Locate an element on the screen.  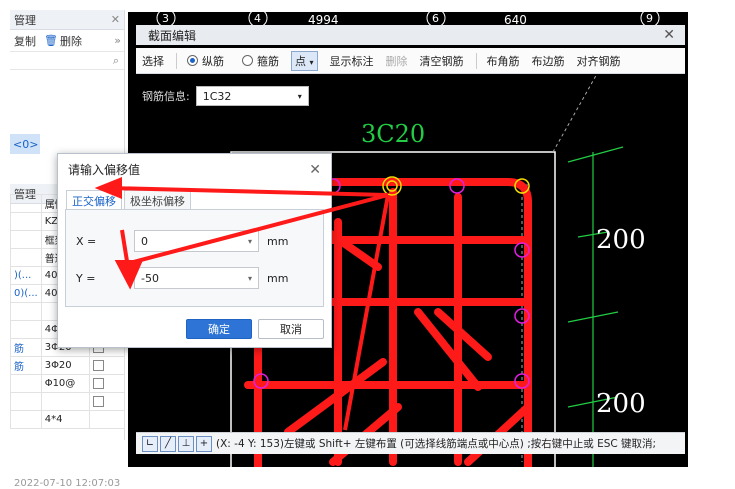
search-icon: ⌕ is located at coordinates (115, 60).